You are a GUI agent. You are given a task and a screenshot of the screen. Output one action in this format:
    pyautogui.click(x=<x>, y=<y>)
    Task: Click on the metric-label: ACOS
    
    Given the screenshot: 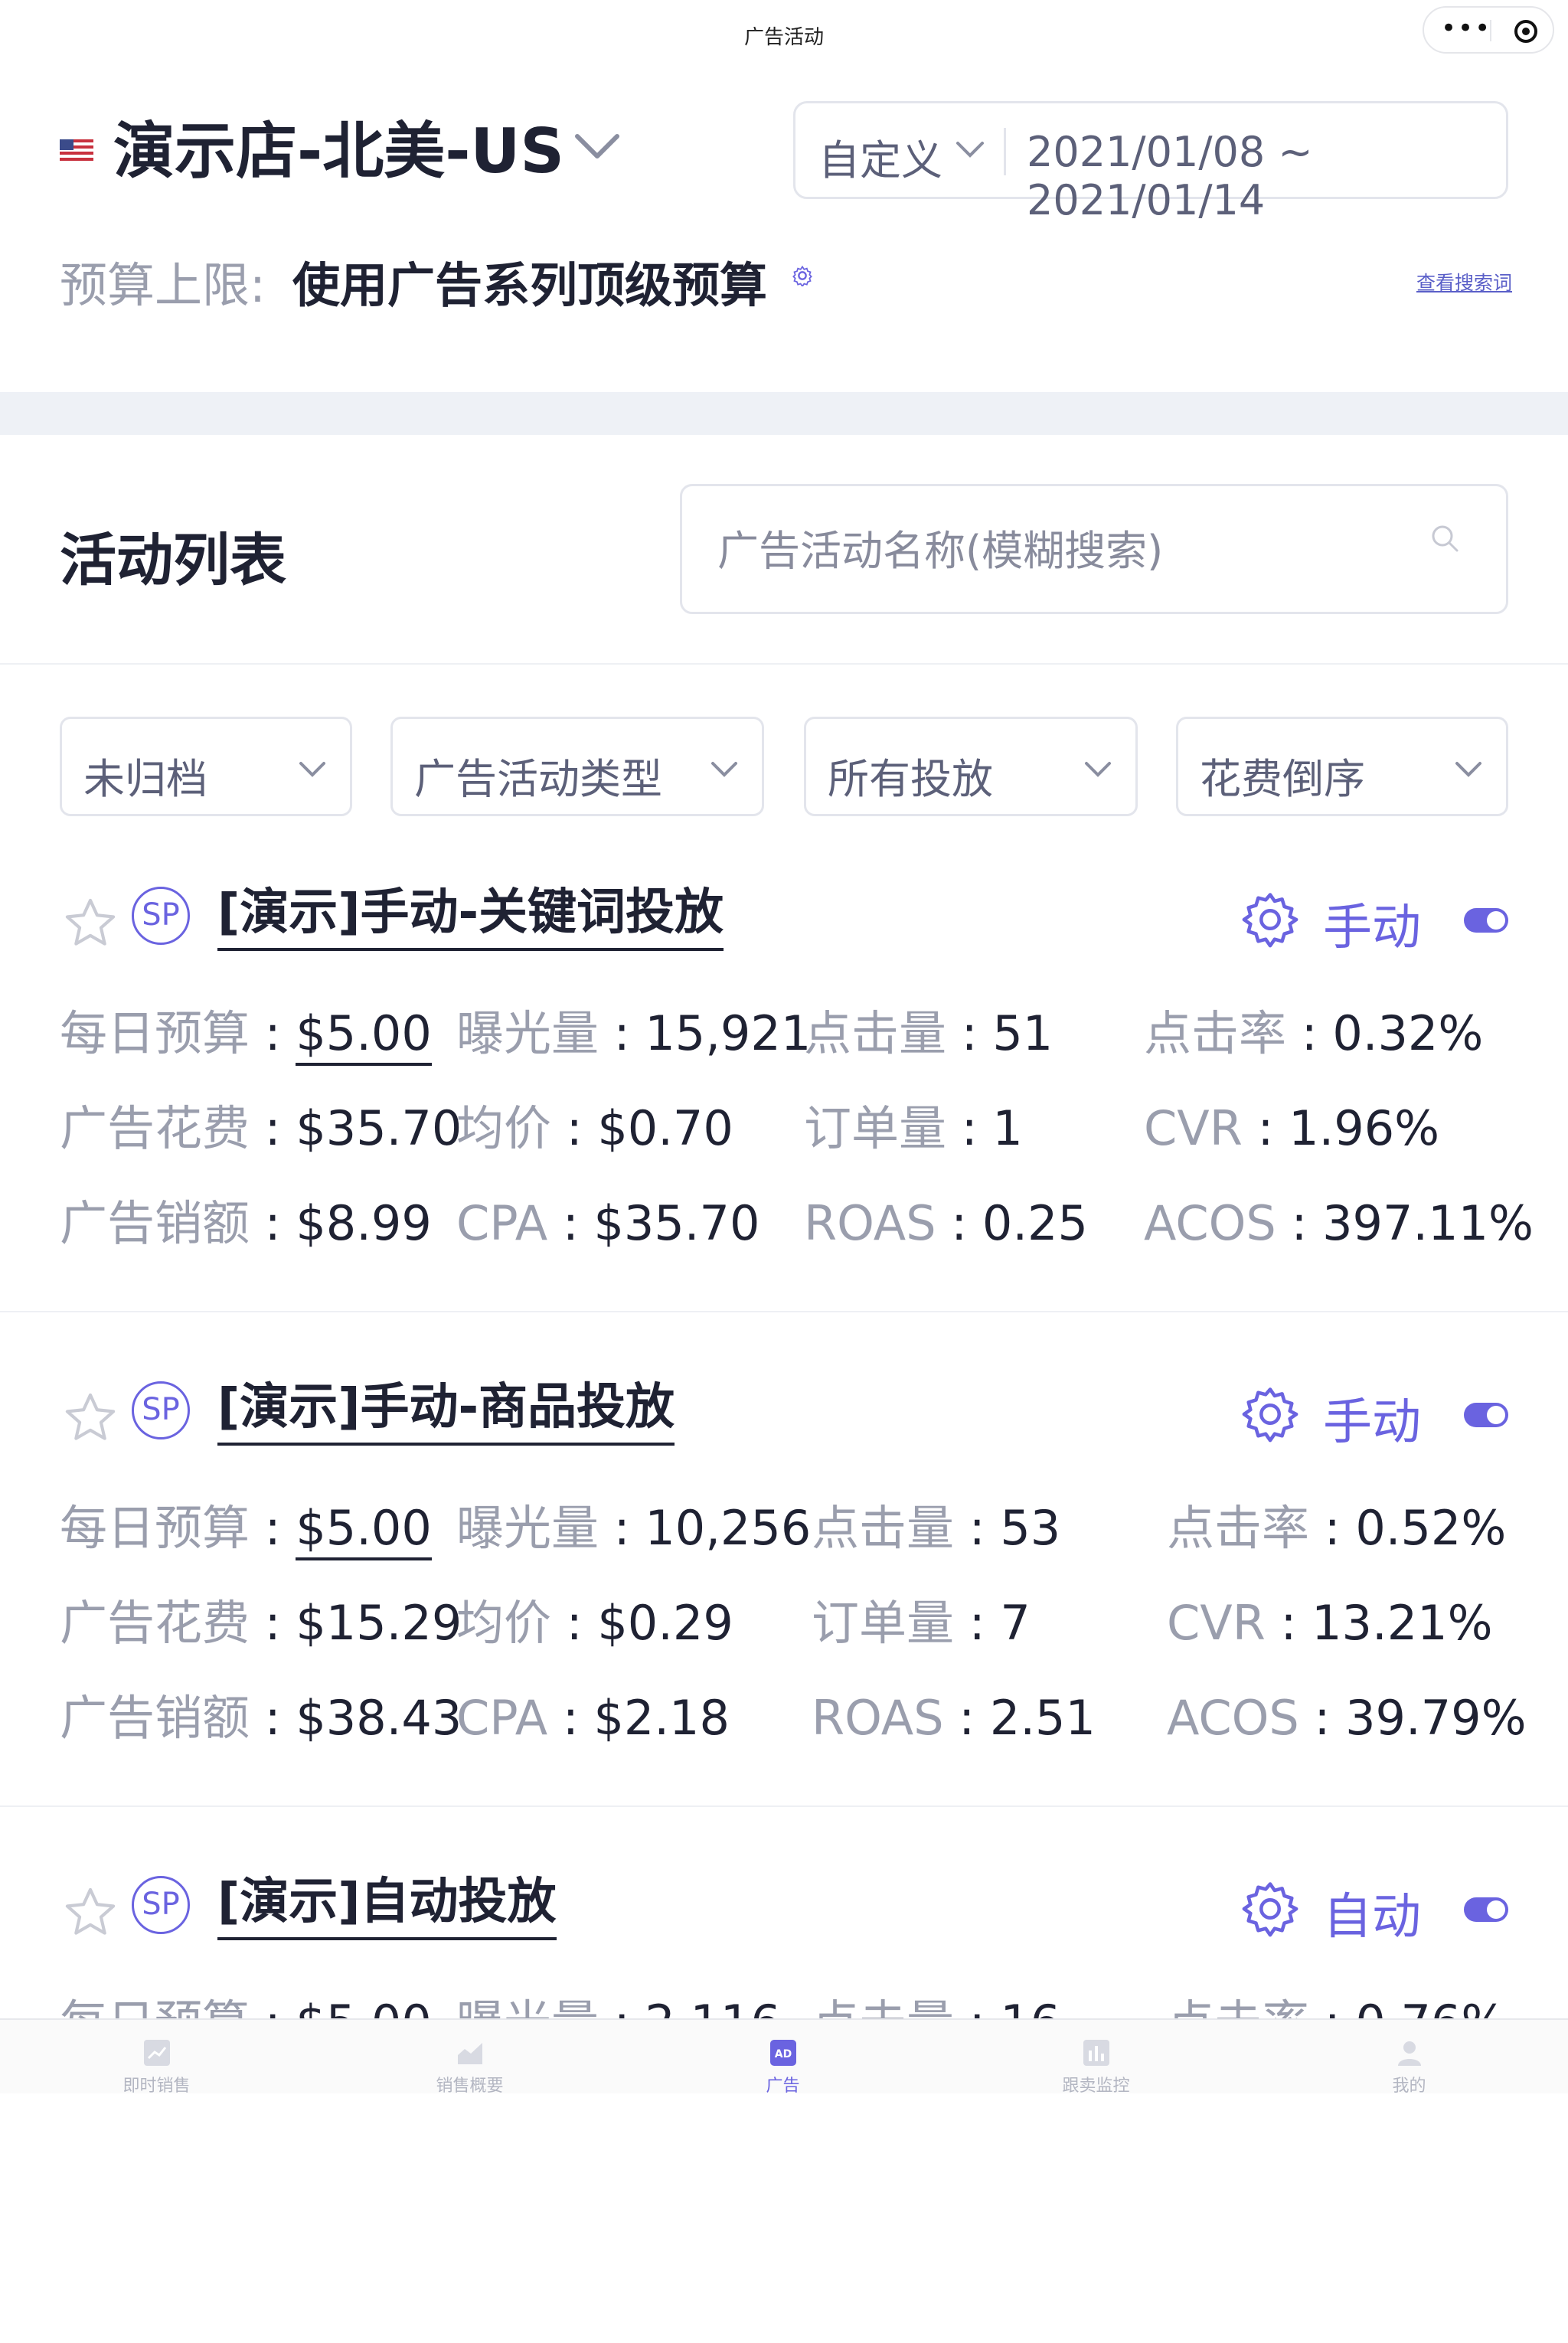 What is the action you would take?
    pyautogui.click(x=1233, y=1718)
    